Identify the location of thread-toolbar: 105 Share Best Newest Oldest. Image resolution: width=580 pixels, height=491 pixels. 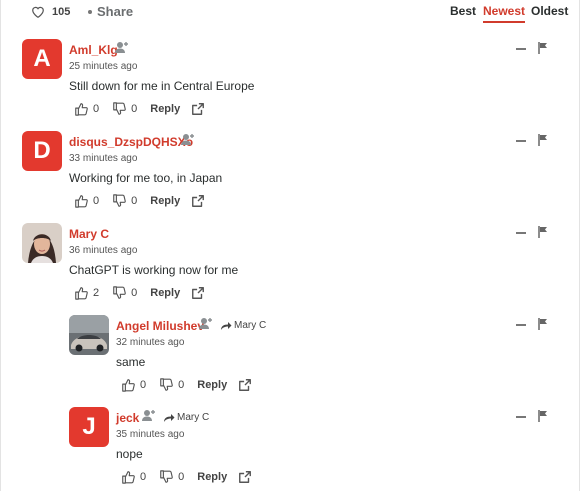
(290, 13).